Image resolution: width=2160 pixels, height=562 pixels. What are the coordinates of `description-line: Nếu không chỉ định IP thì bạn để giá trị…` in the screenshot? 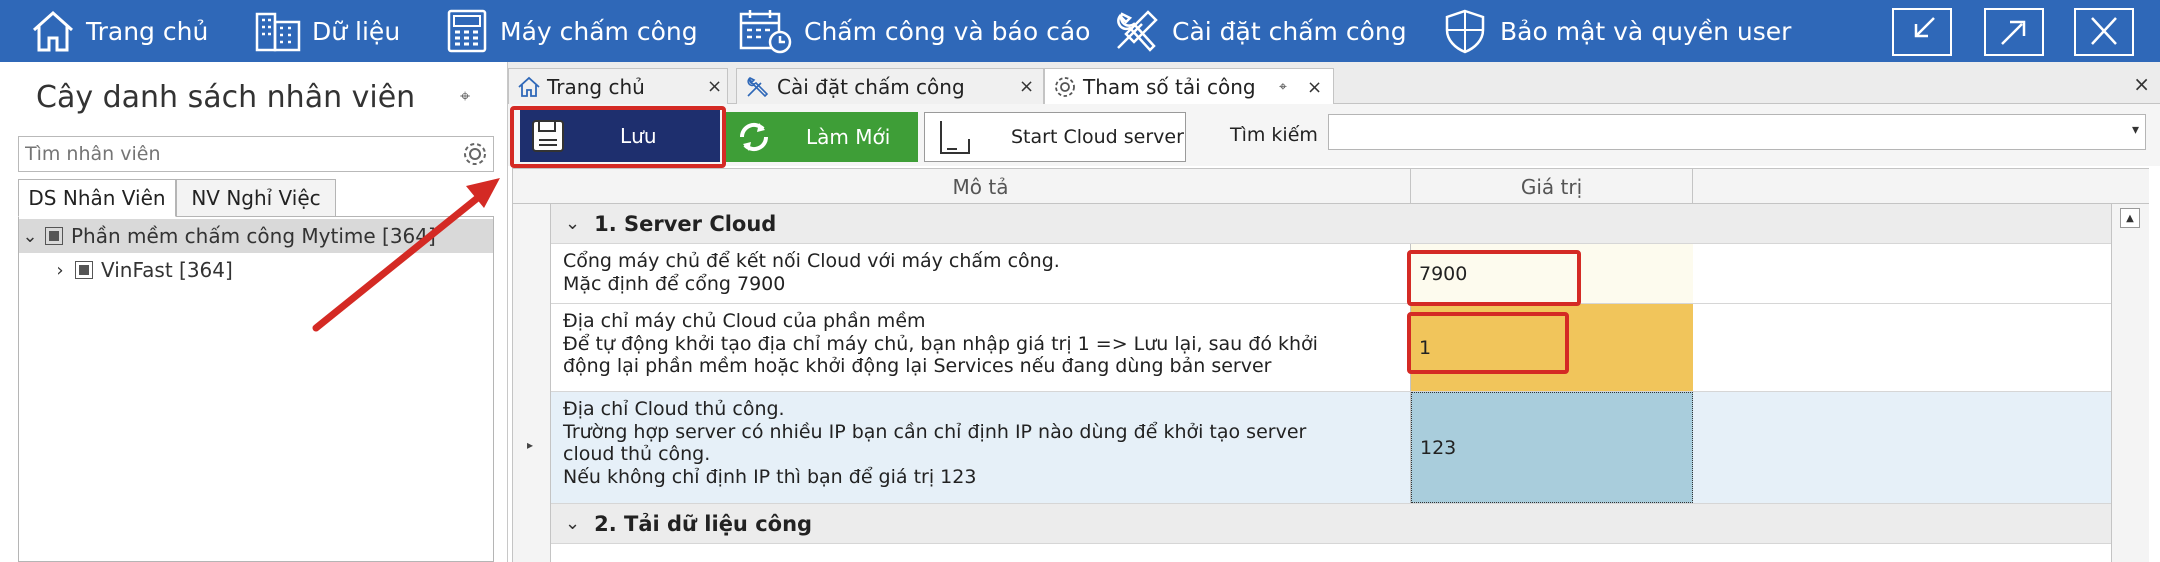 It's located at (770, 476).